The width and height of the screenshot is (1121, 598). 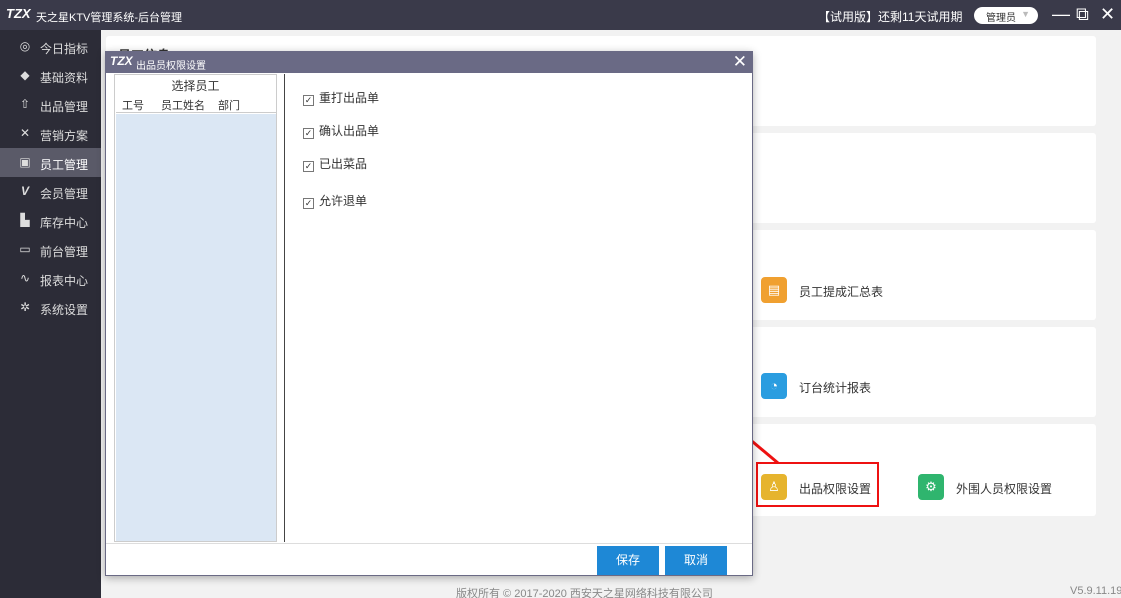 What do you see at coordinates (740, 62) in the screenshot?
I see `close-icon: ✕` at bounding box center [740, 62].